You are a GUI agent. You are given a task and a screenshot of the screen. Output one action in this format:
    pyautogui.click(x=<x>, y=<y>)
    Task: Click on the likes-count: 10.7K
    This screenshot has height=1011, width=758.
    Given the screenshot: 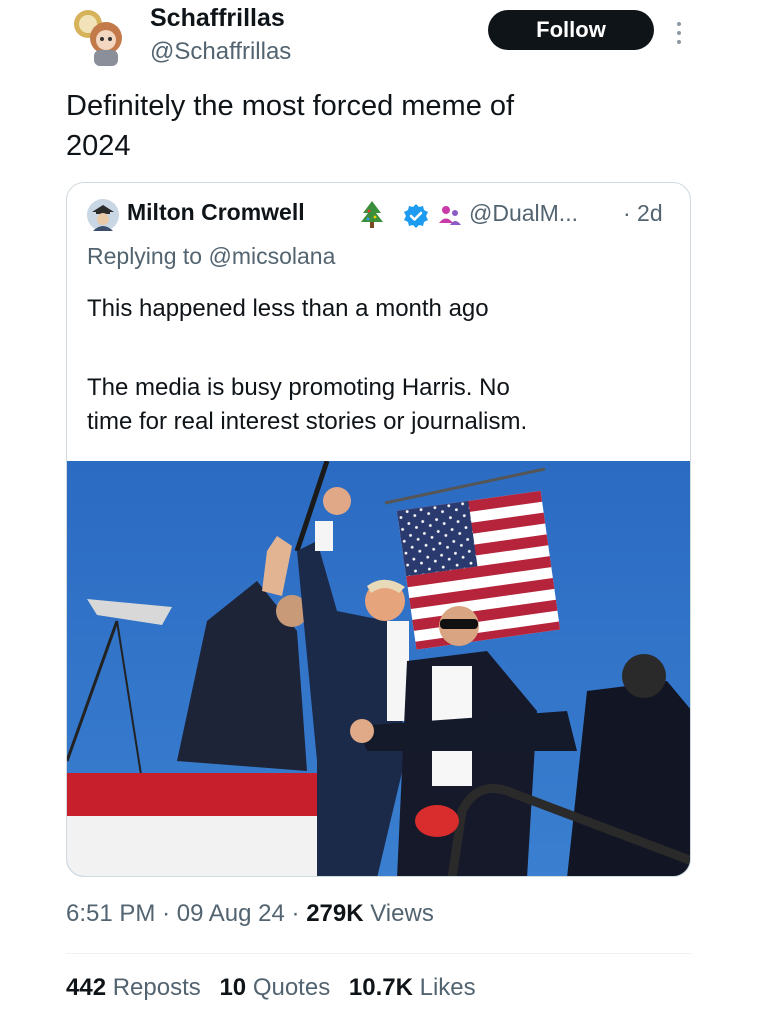 What is the action you would take?
    pyautogui.click(x=380, y=987)
    